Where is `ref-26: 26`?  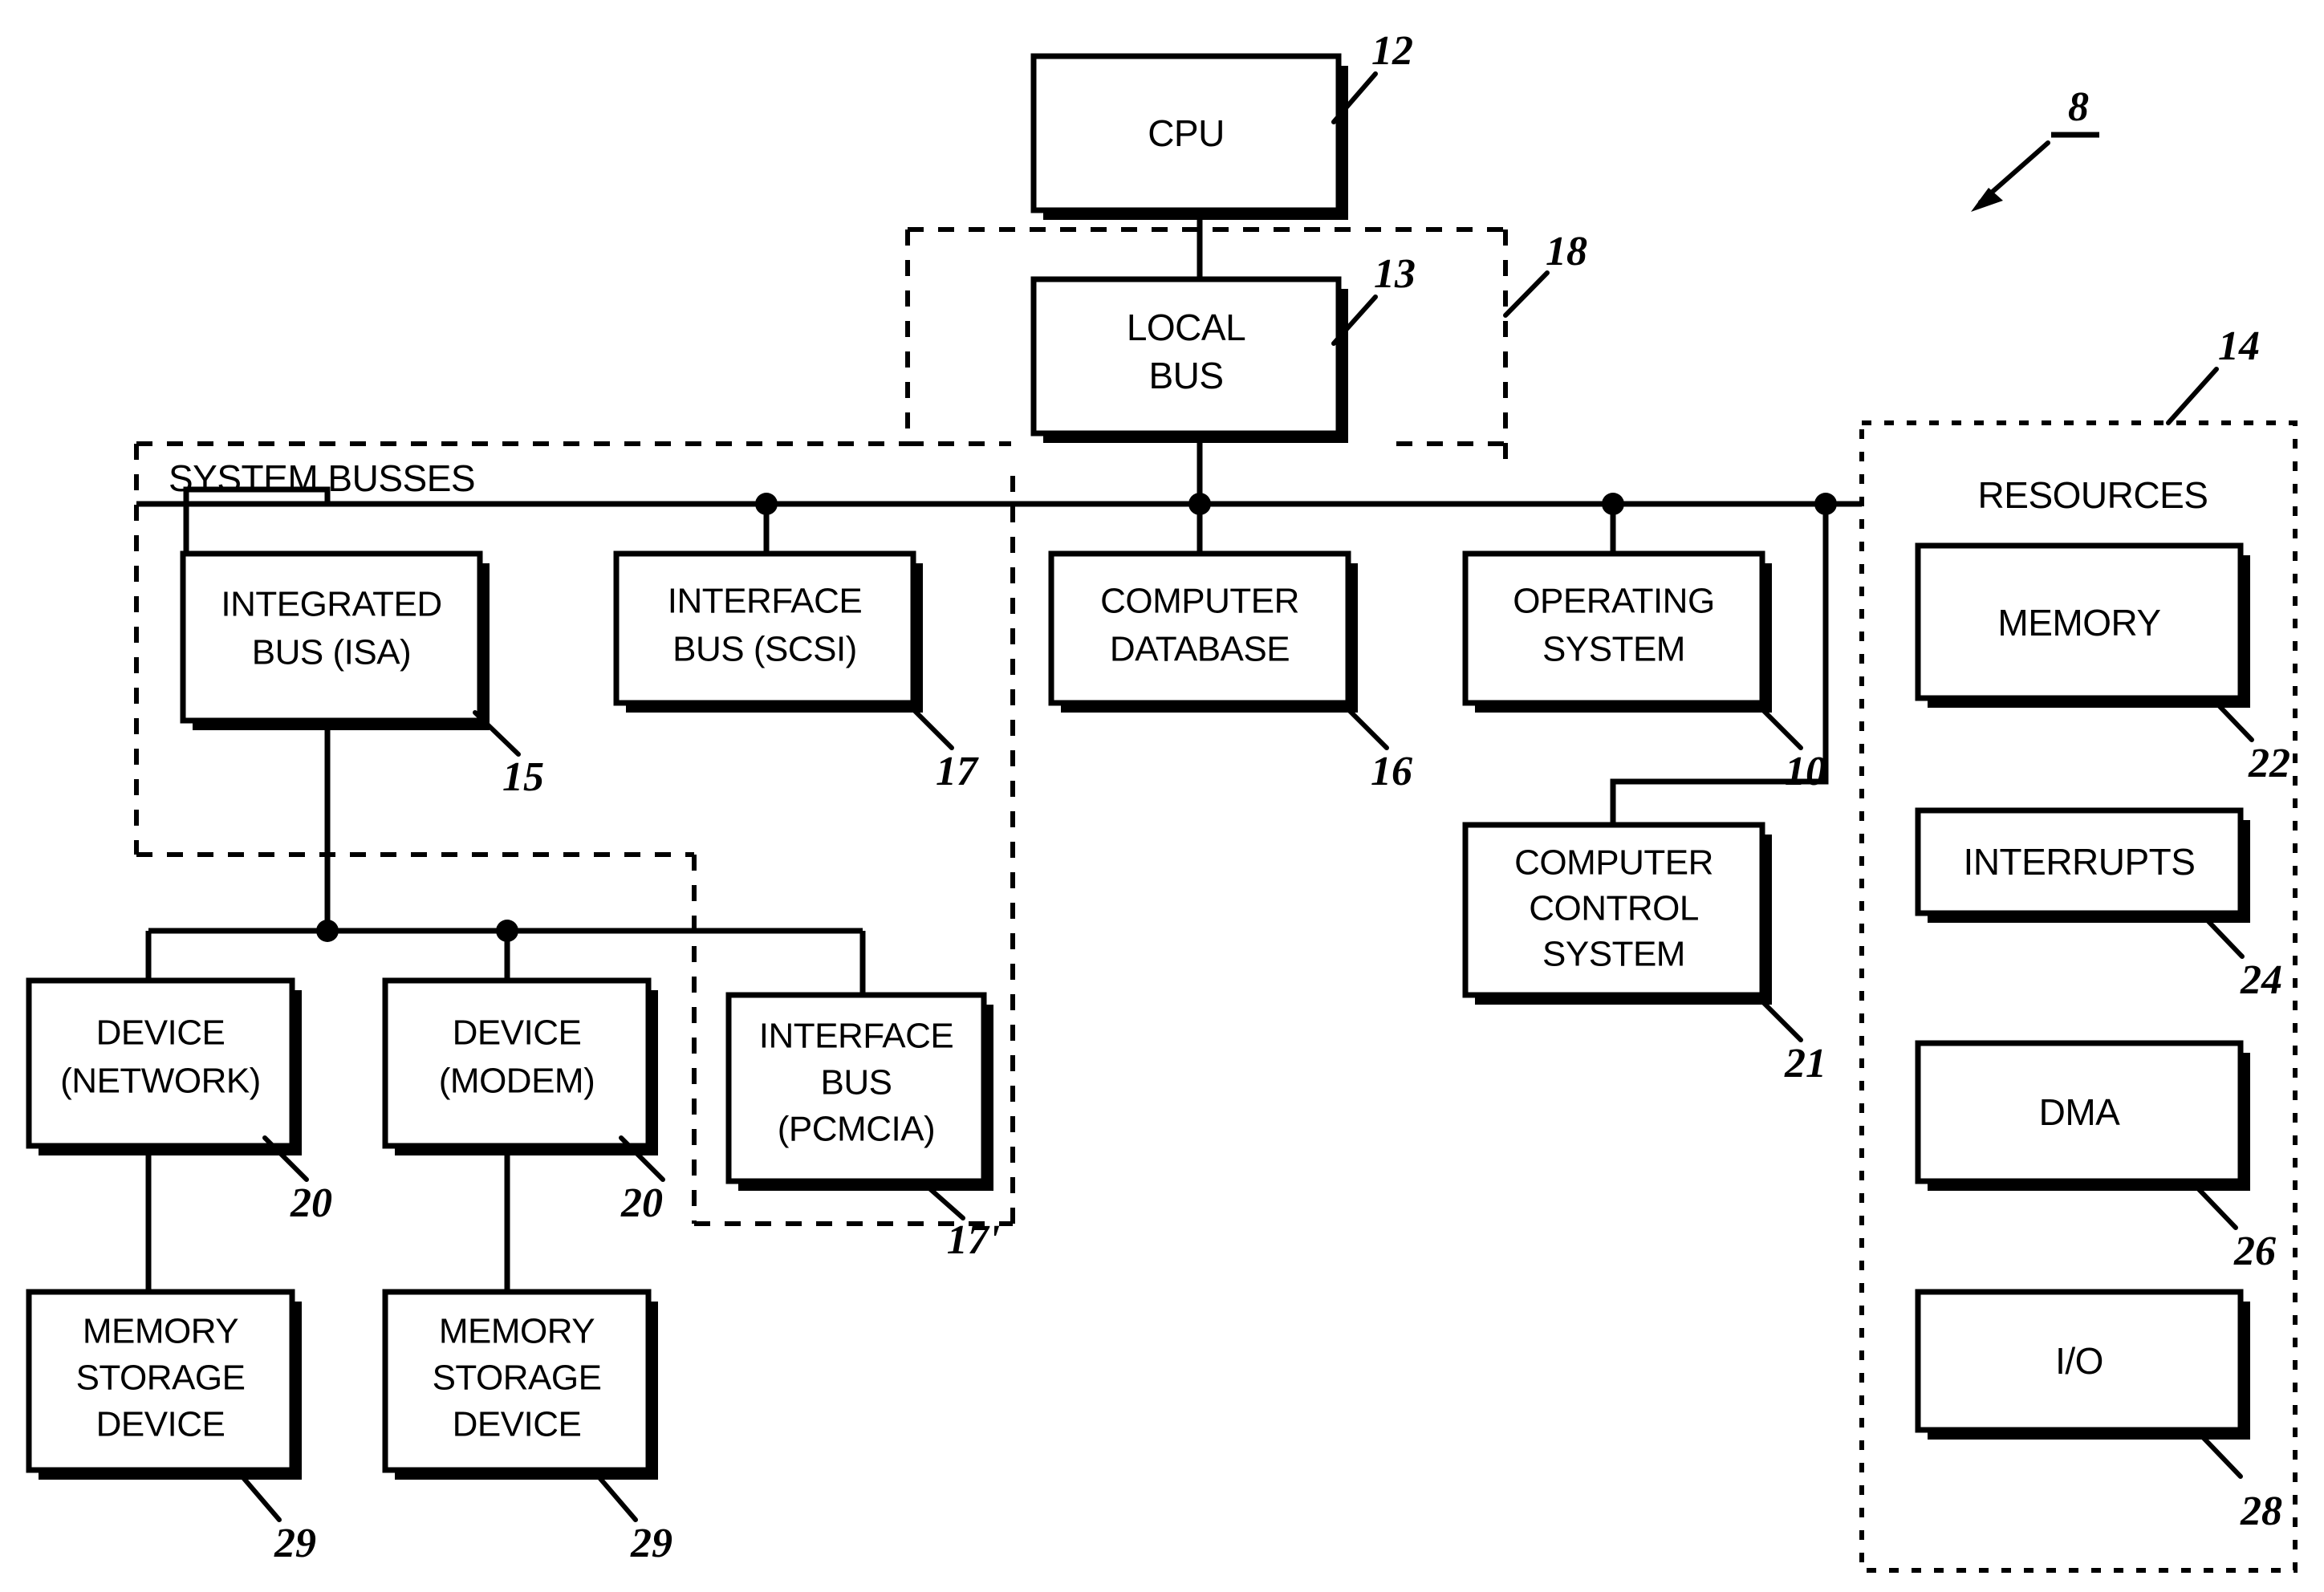 ref-26: 26 is located at coordinates (2235, 1229).